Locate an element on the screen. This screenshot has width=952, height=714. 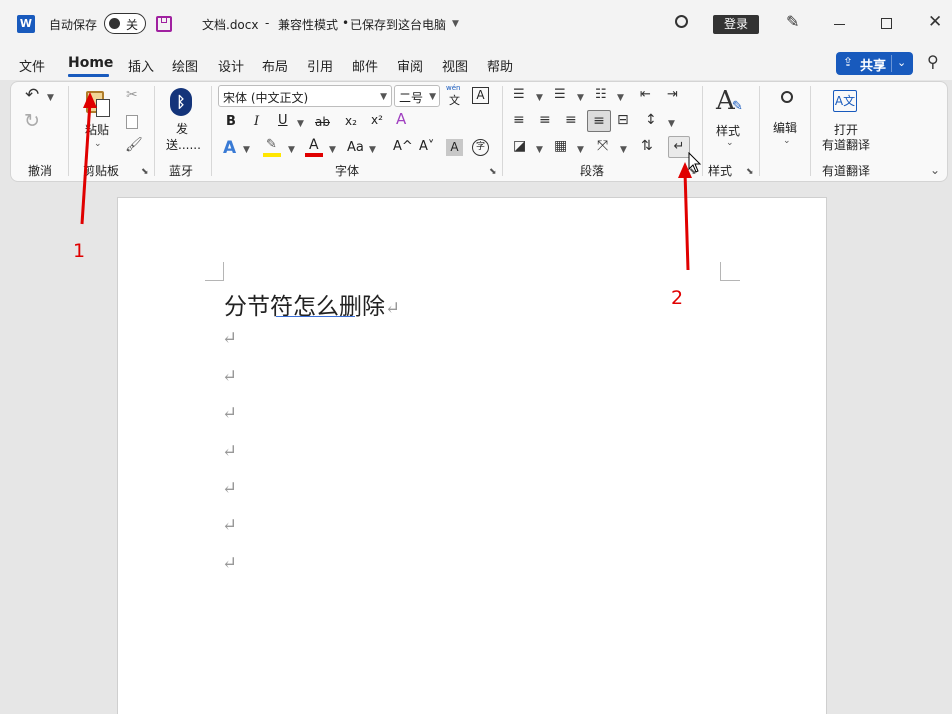
tab-review: 审阅 is located at coordinates (410, 65).